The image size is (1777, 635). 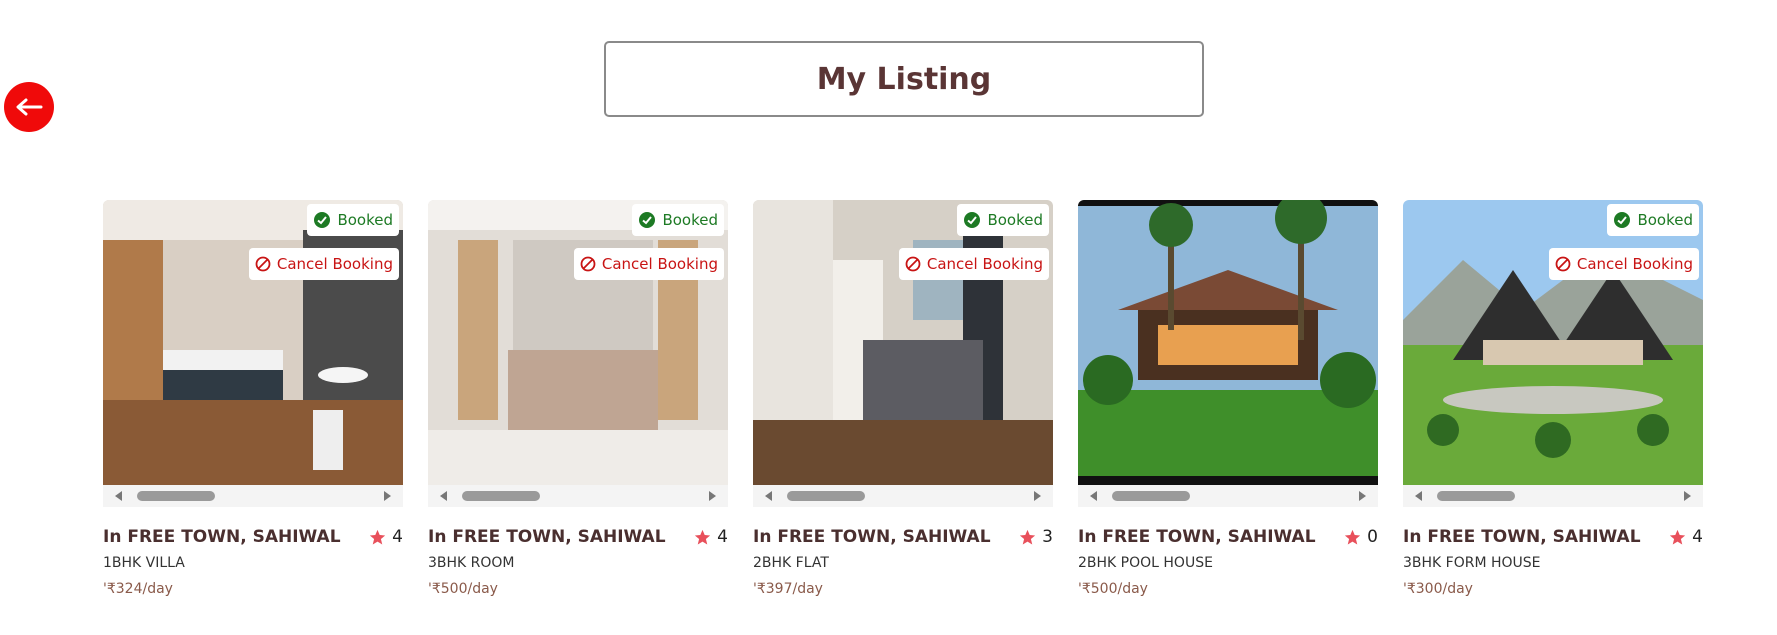 What do you see at coordinates (1372, 537) in the screenshot?
I see `rating-value: 0` at bounding box center [1372, 537].